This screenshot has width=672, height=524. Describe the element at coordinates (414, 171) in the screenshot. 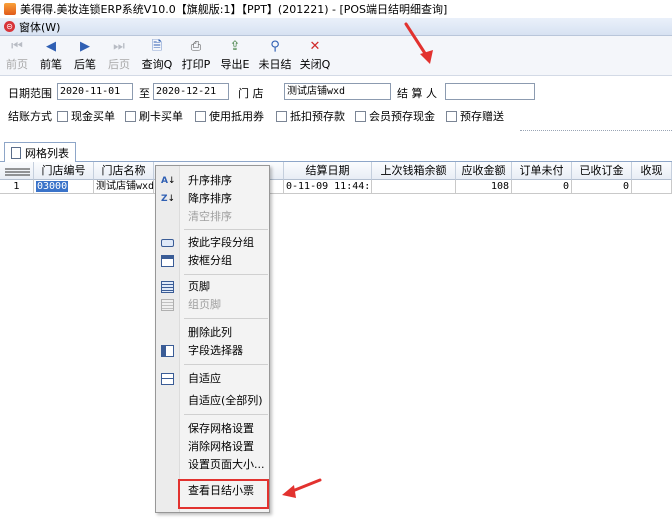

I see `column-header: 上次钱箱余额` at that location.